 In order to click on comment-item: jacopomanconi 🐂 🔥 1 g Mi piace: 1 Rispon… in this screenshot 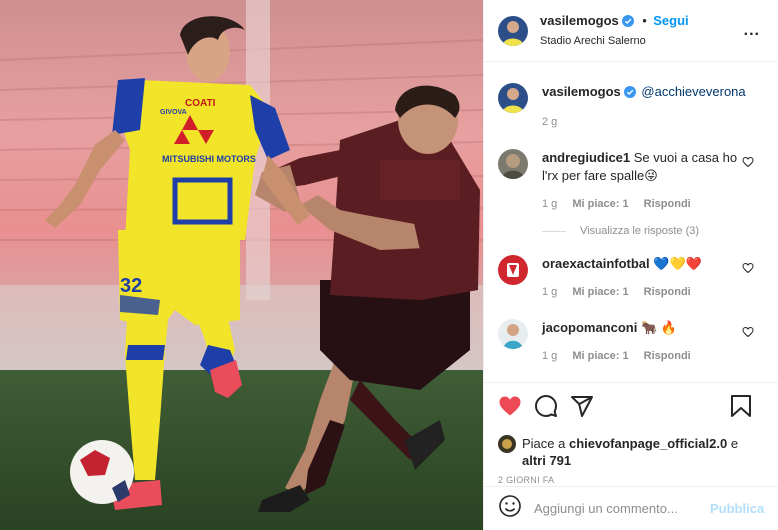, I will do `click(631, 342)`.